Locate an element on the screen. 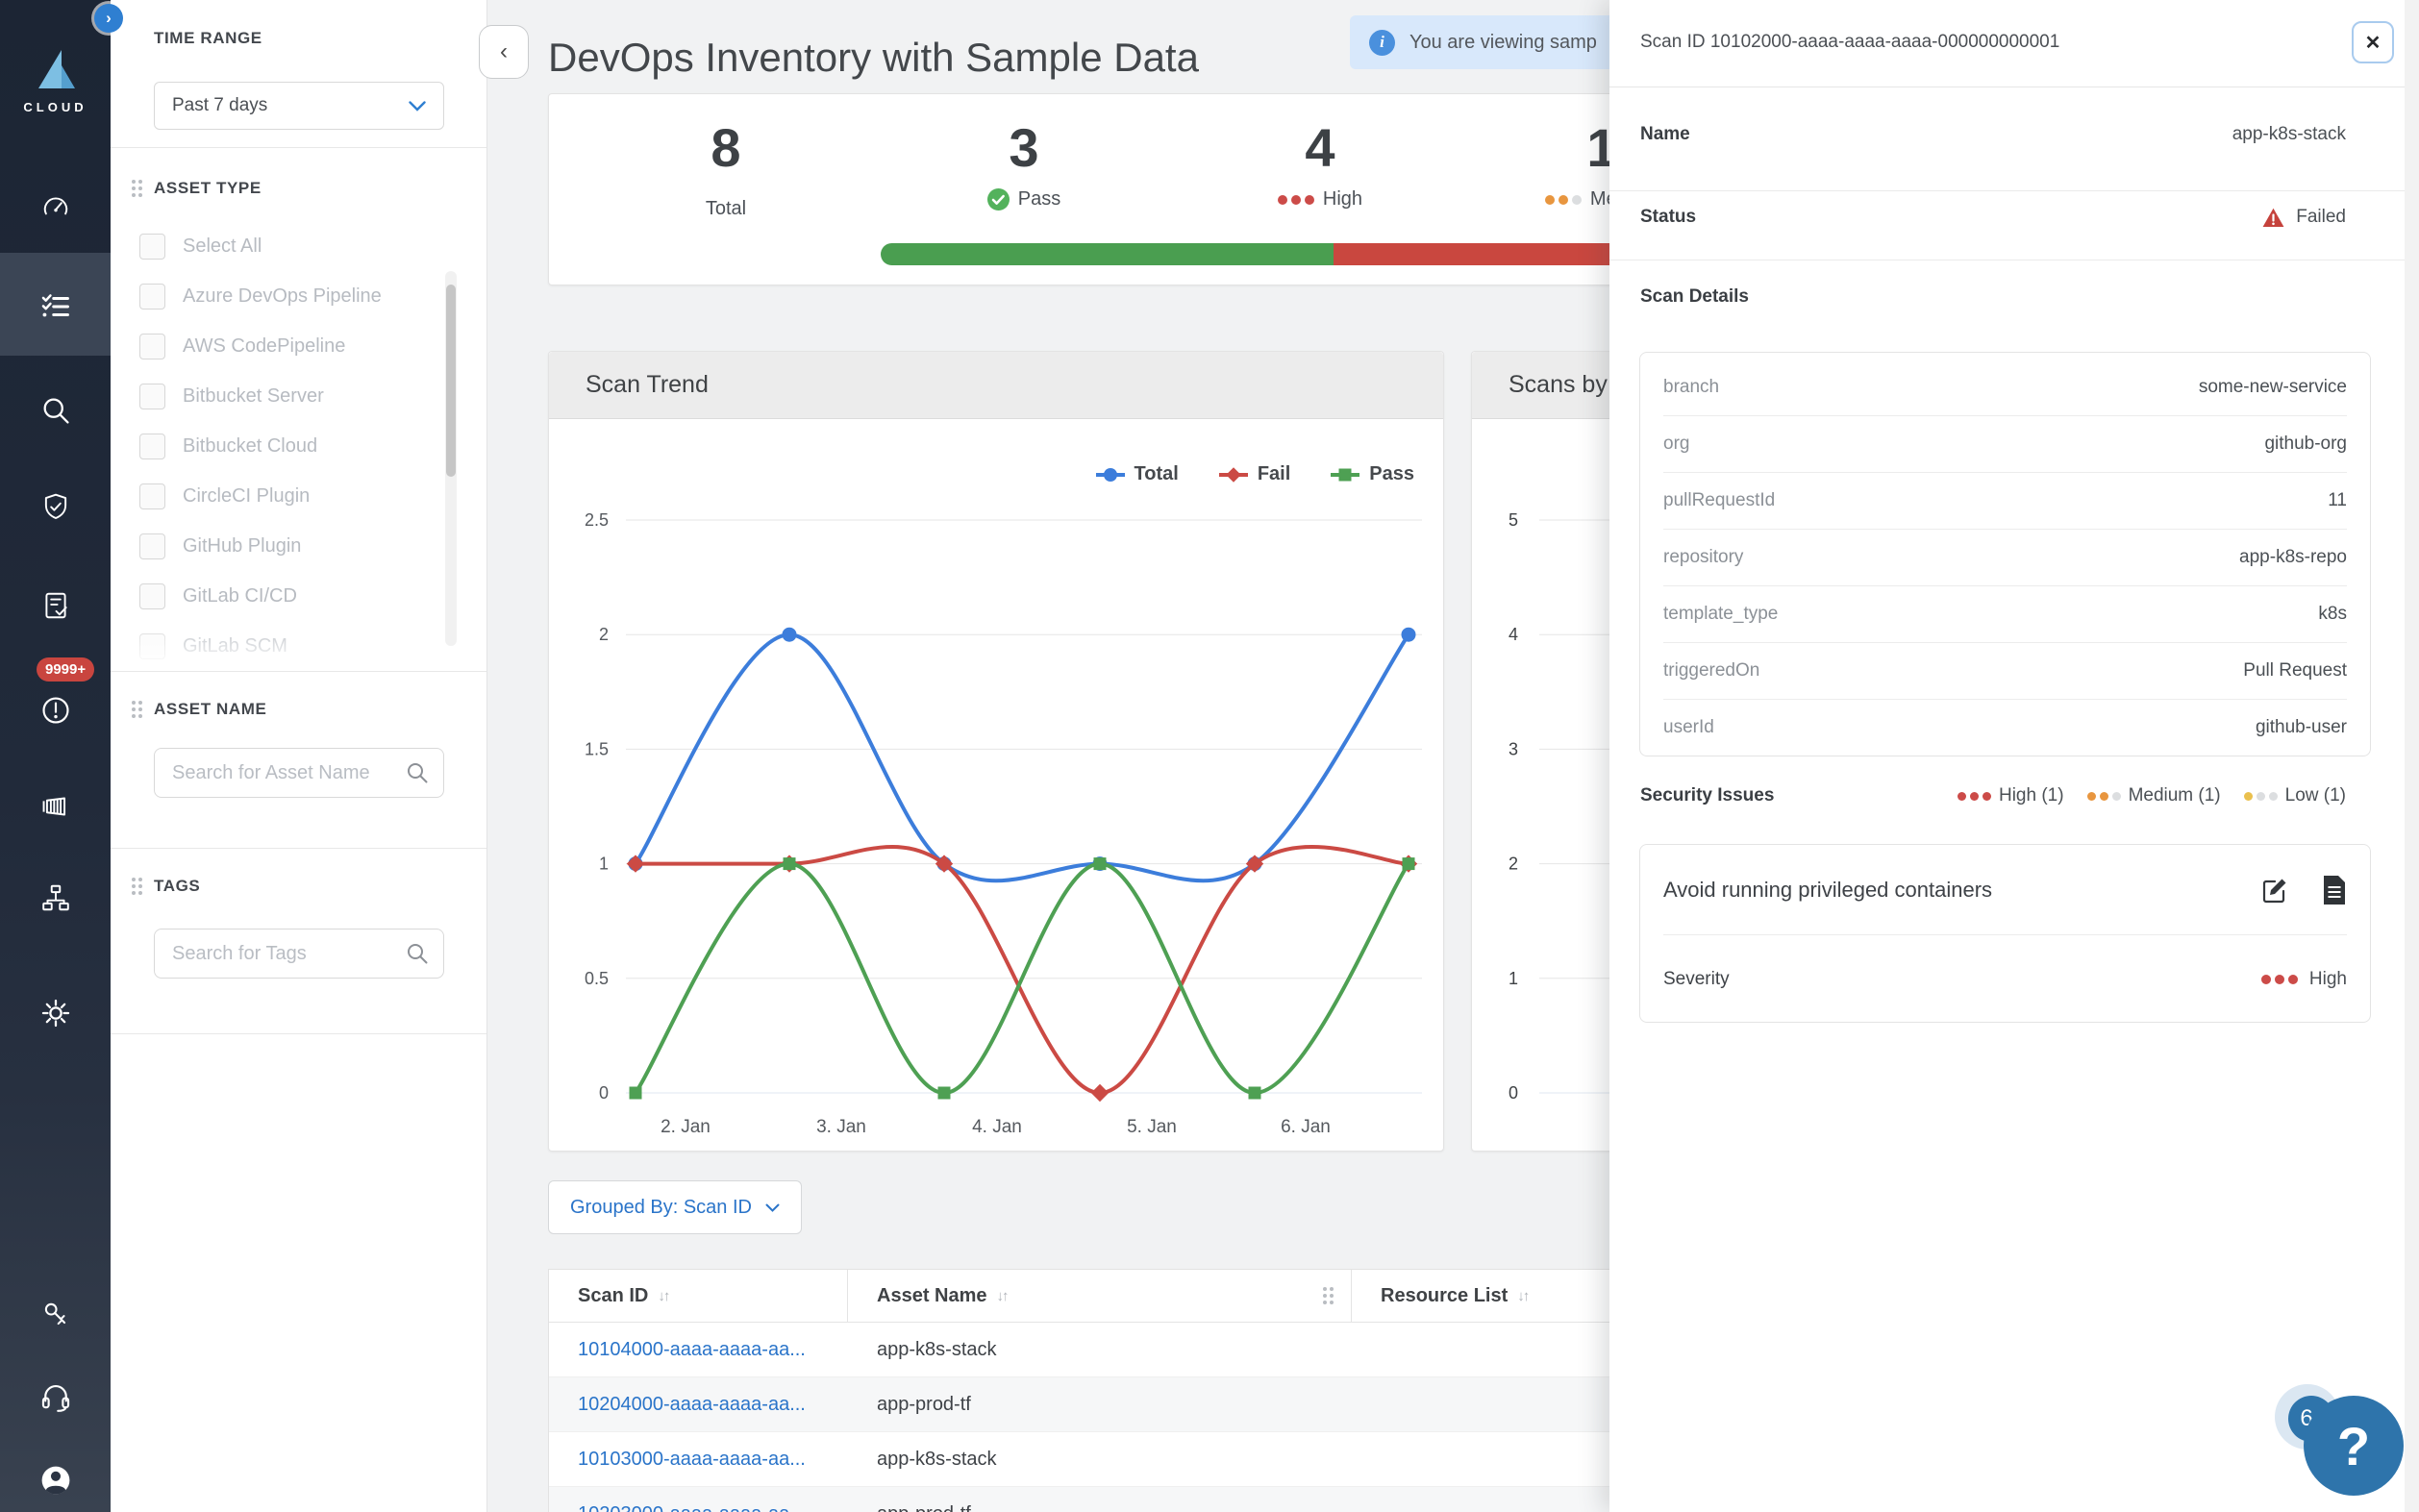  severity-dots is located at coordinates (2279, 979).